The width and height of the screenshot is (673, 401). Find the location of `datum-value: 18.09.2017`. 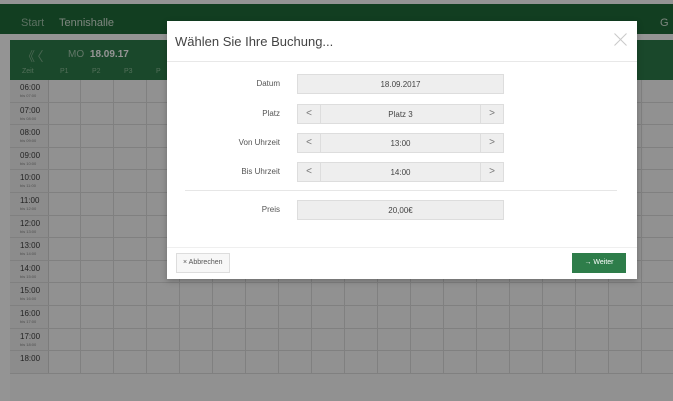

datum-value: 18.09.2017 is located at coordinates (400, 84).